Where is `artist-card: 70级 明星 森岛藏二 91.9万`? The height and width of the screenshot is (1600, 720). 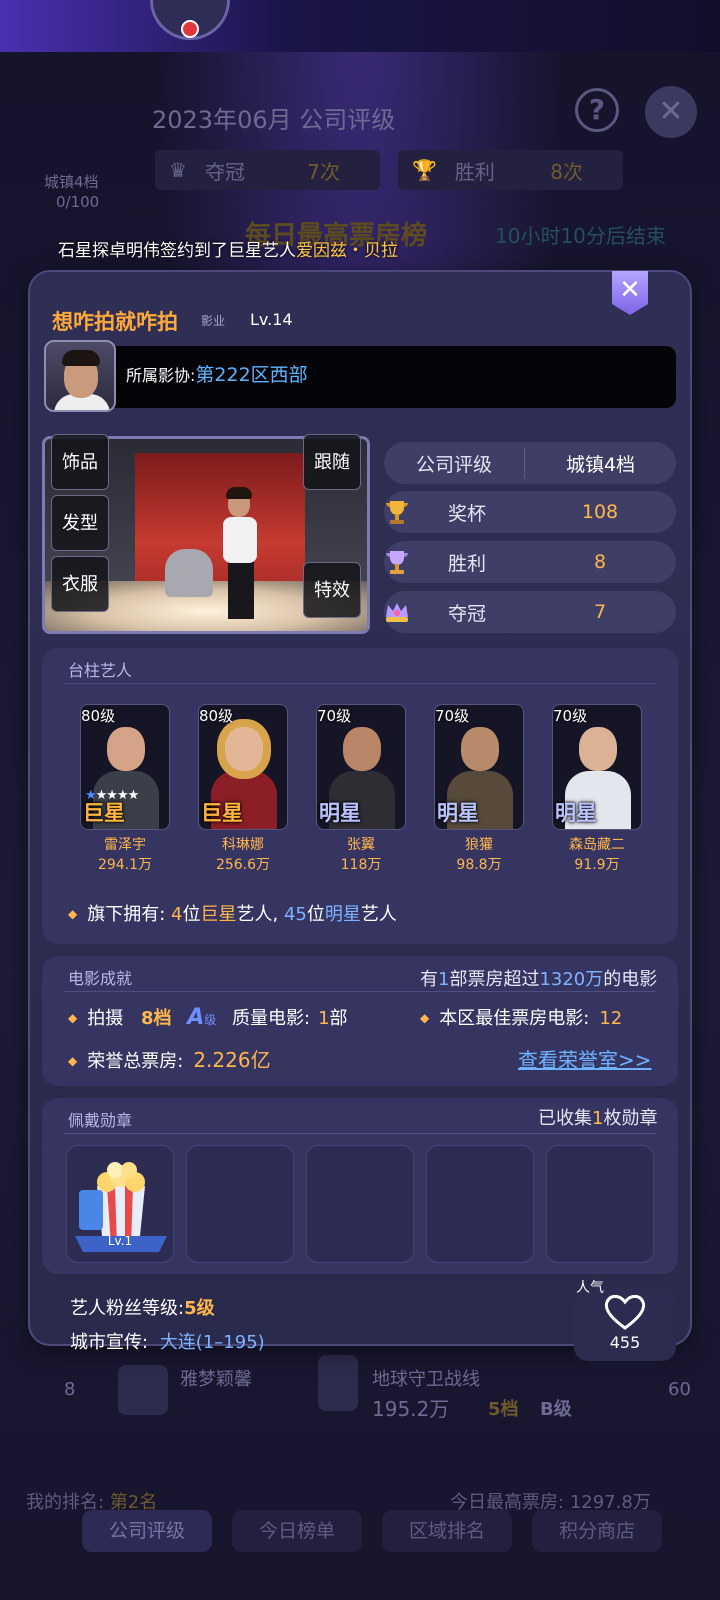
artist-card: 70级 明星 森岛藏二 91.9万 is located at coordinates (597, 789).